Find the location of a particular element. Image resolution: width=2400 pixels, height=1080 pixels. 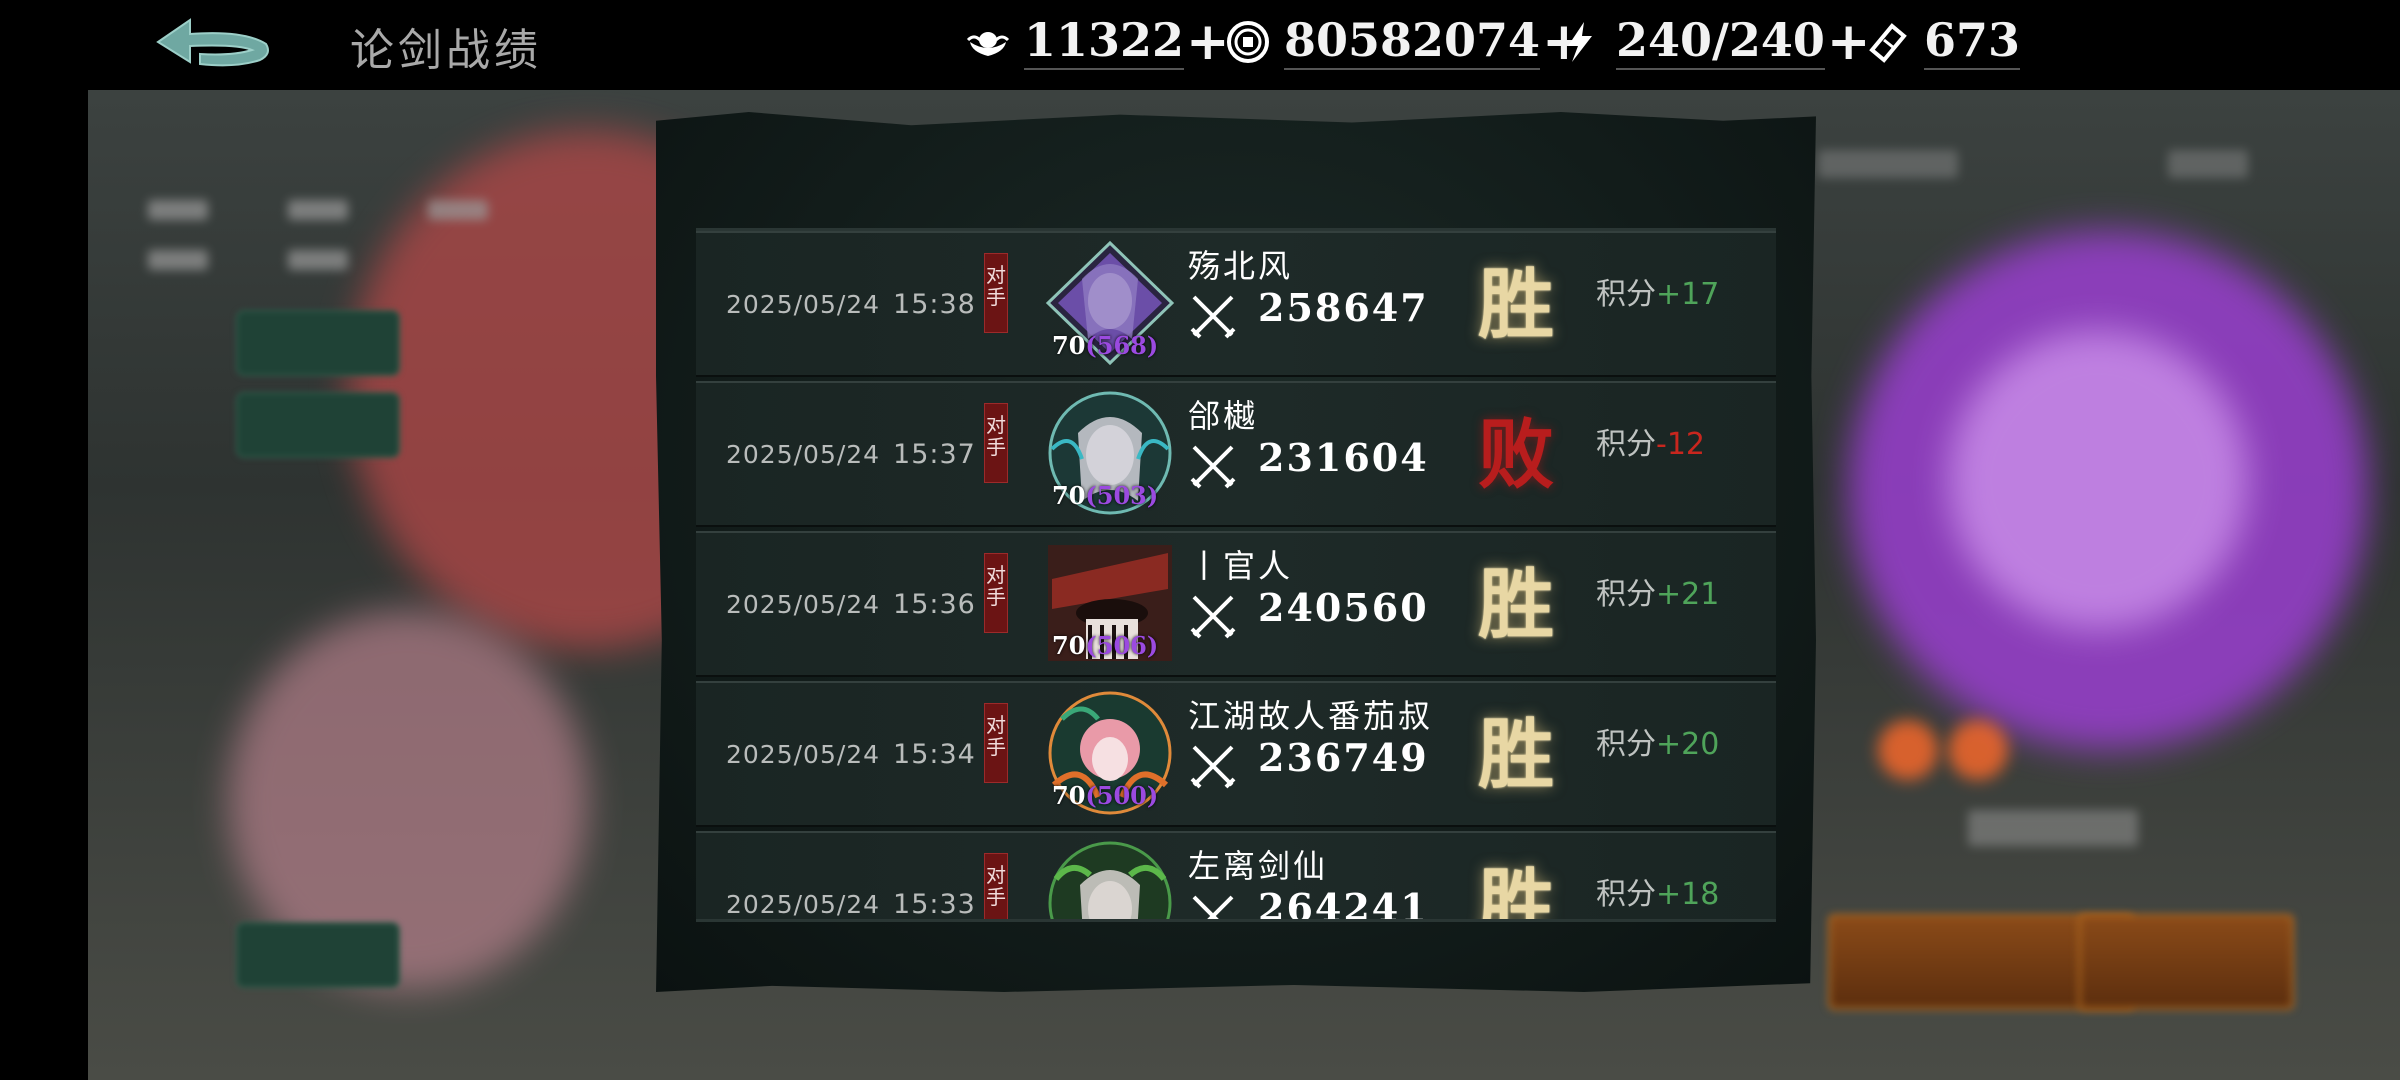

opponent-rank: (568) is located at coordinates (1122, 345).